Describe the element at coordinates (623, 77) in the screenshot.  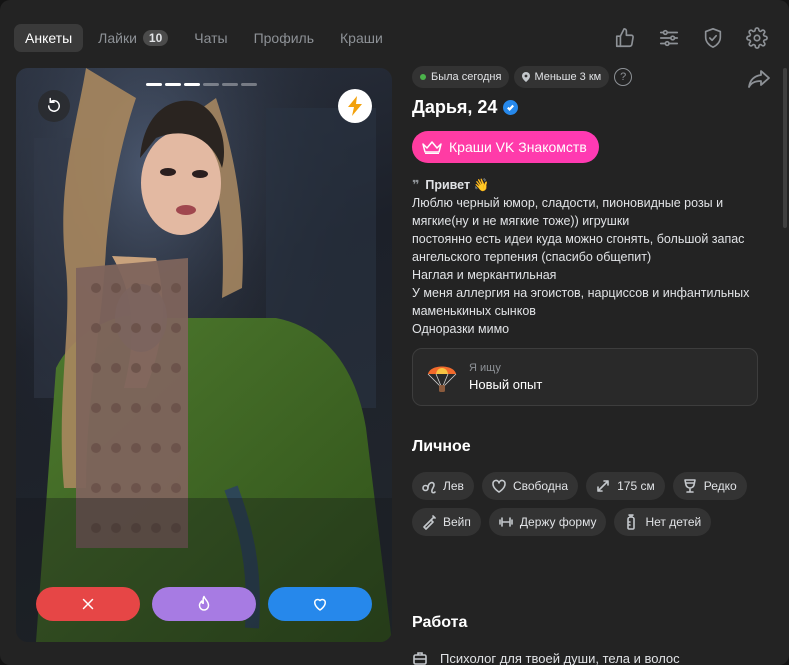
I see `help-icon: ?` at that location.